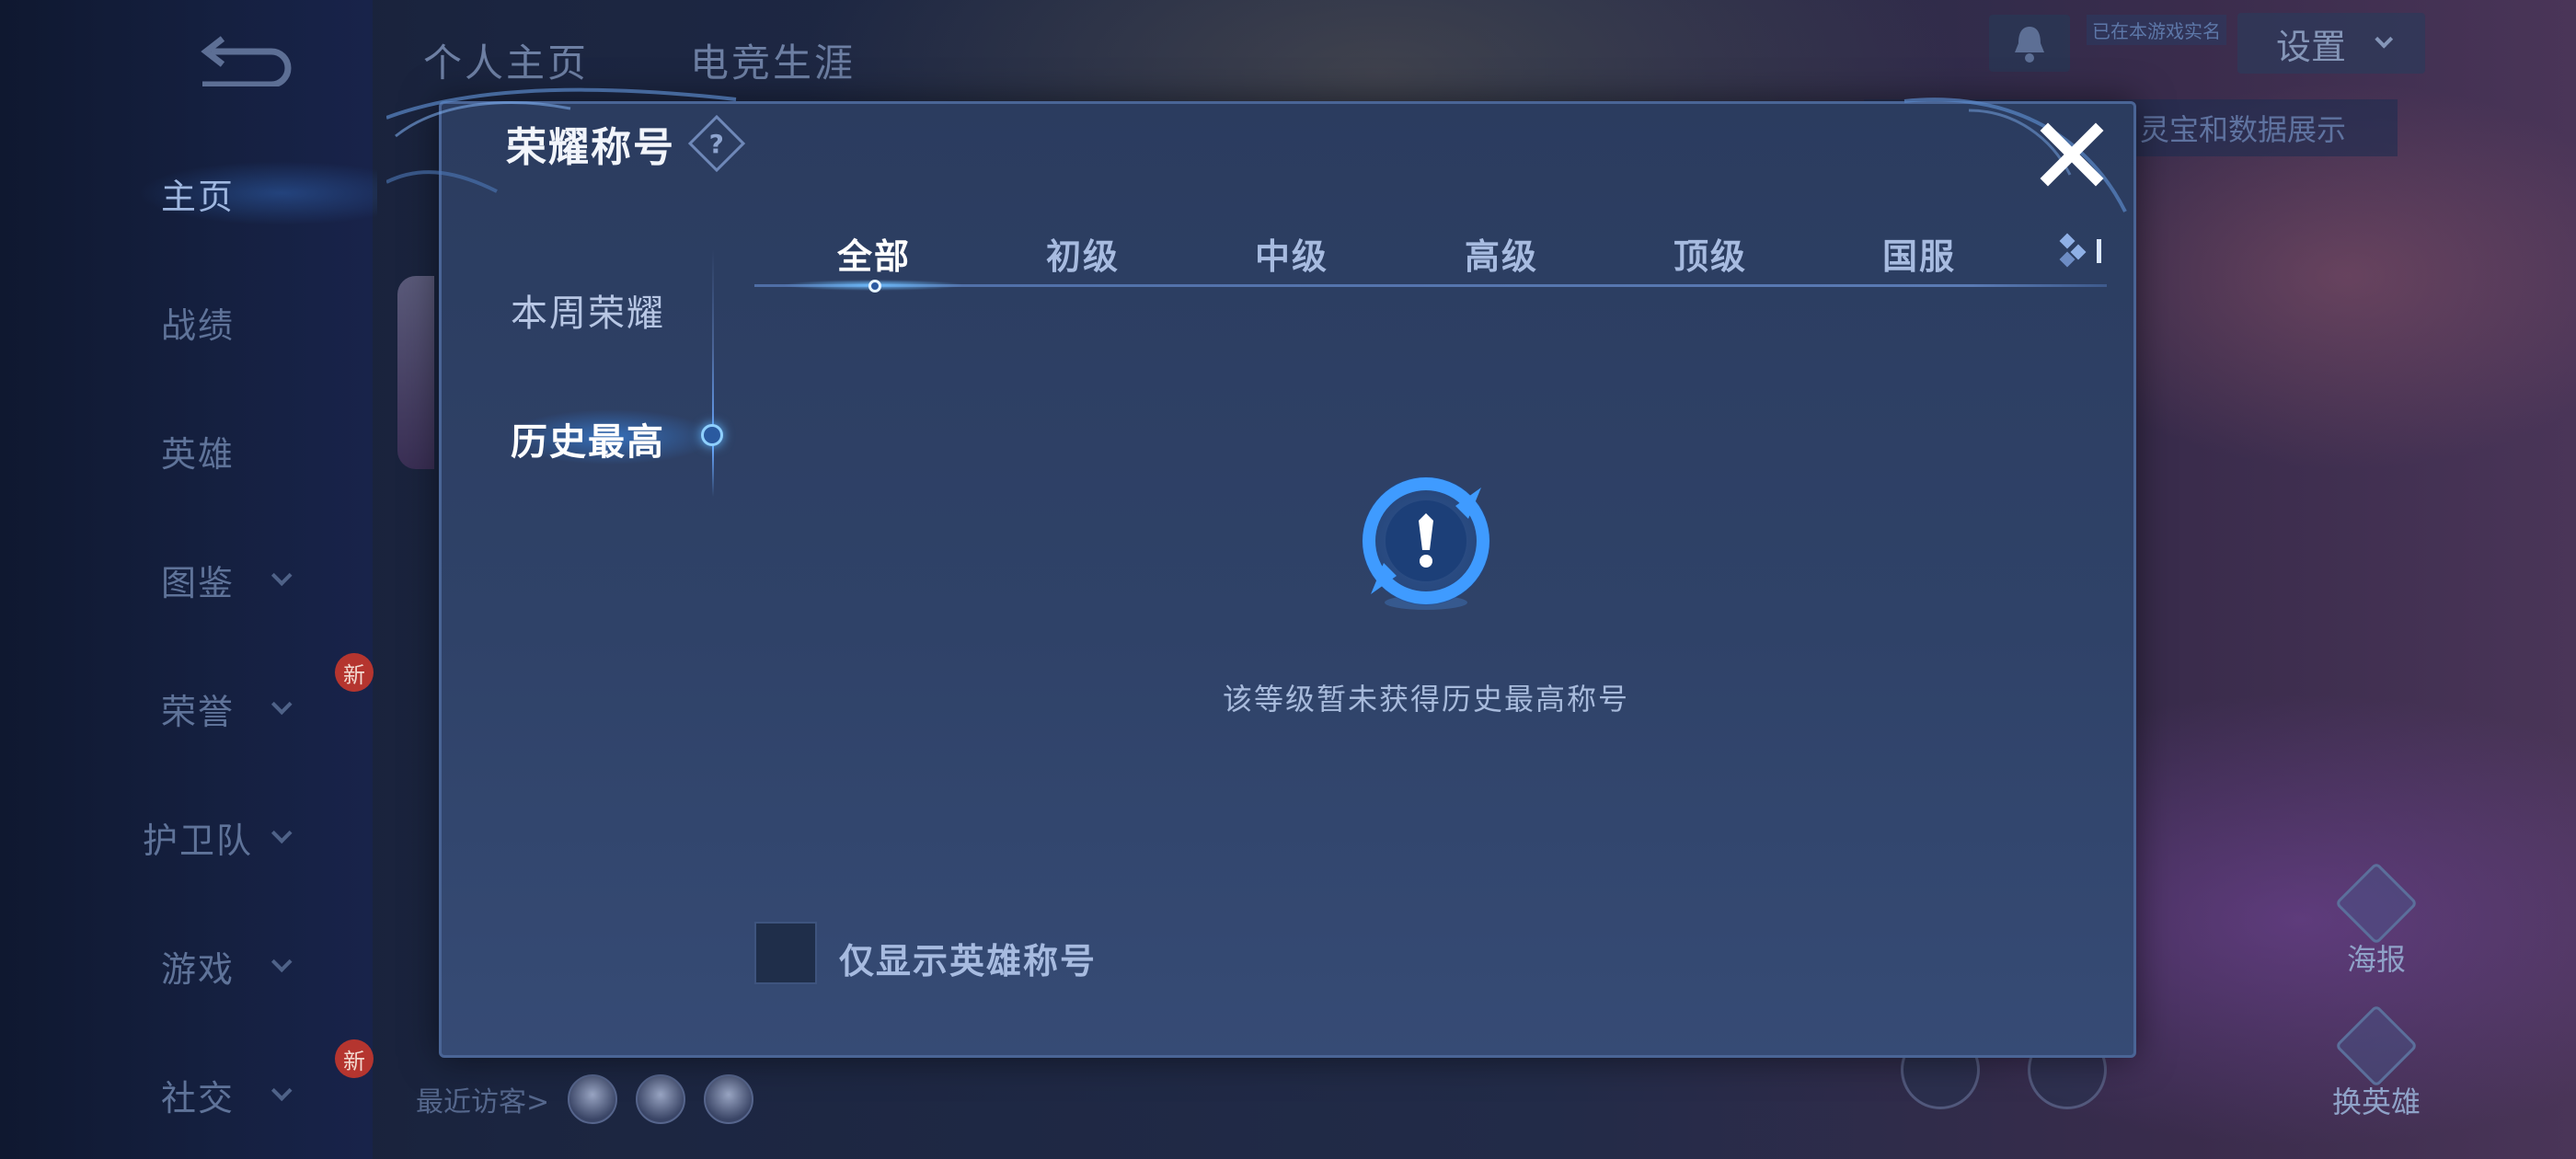 This screenshot has height=1159, width=2576. I want to click on tab-intermediate: 中级, so click(1292, 253).